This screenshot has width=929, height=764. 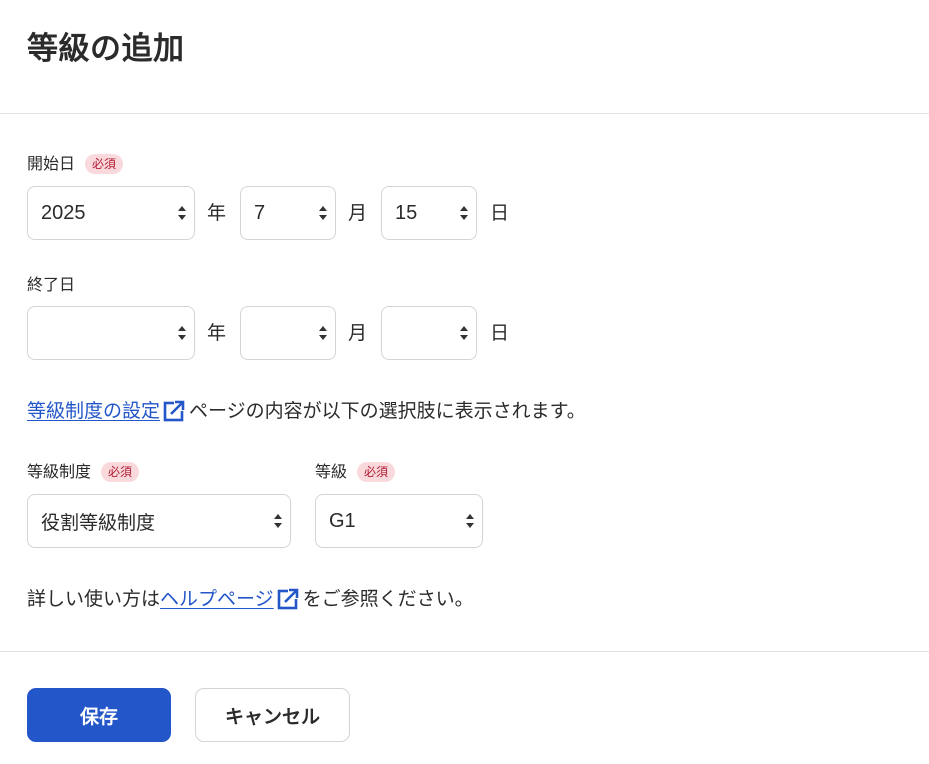 What do you see at coordinates (288, 213) in the screenshot?
I see `start-month-select: 7` at bounding box center [288, 213].